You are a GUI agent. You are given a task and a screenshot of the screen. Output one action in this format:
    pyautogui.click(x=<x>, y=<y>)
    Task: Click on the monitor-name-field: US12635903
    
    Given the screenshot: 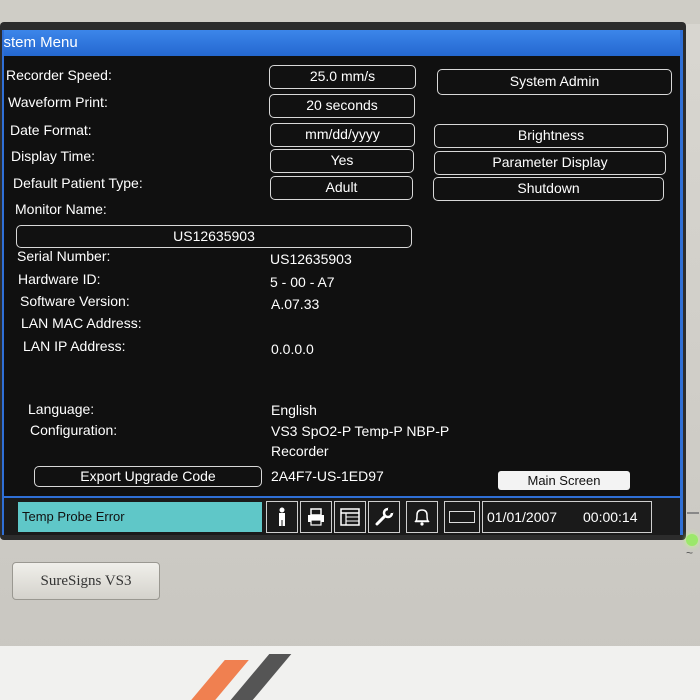 What is the action you would take?
    pyautogui.click(x=214, y=236)
    